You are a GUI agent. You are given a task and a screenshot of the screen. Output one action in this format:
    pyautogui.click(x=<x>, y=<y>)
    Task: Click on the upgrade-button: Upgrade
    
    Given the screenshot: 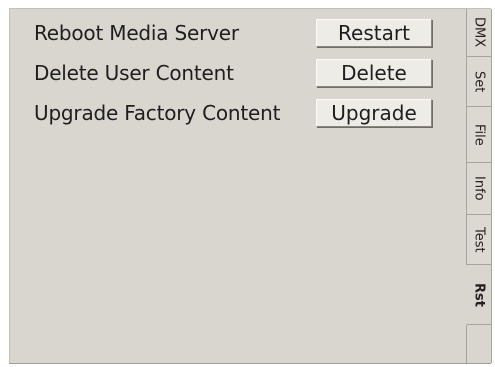 What is the action you would take?
    pyautogui.click(x=374, y=113)
    